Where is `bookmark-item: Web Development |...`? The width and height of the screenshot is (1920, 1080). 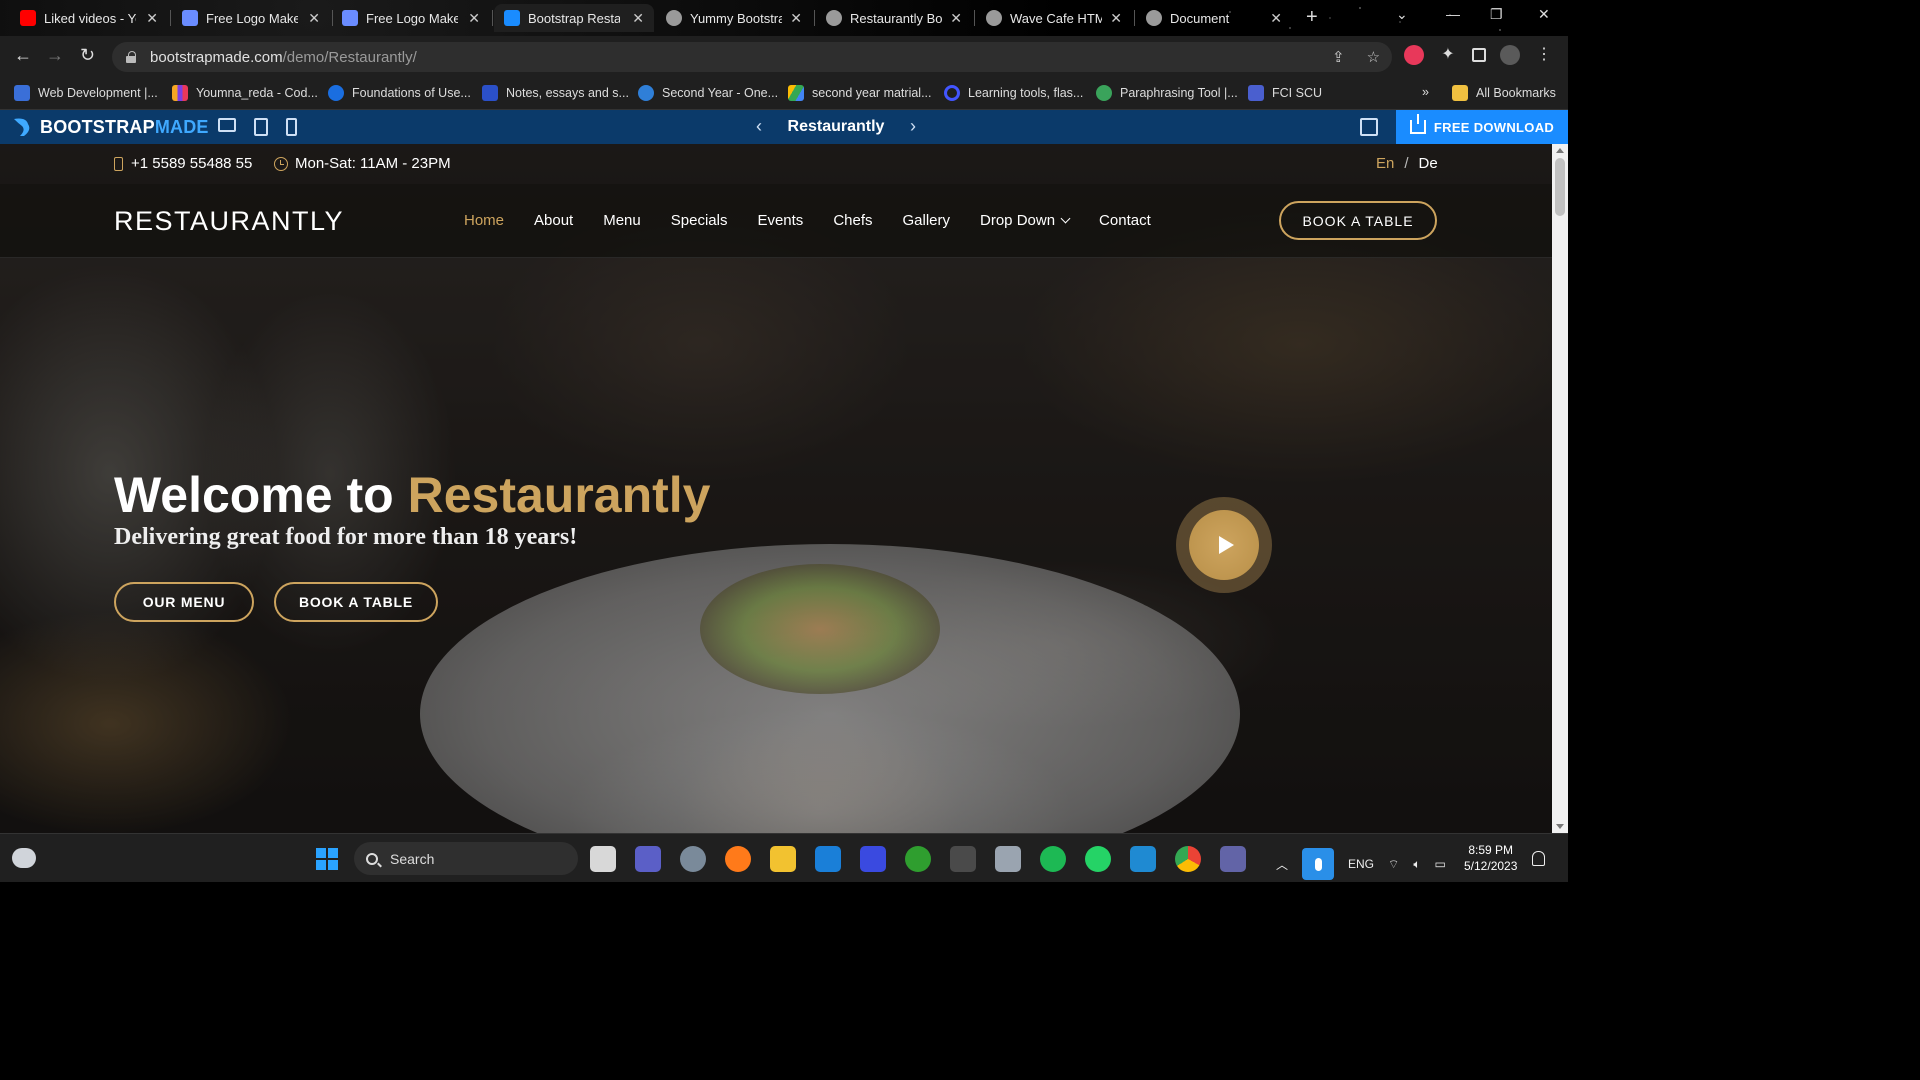 bookmark-item: Web Development |... is located at coordinates (86, 93).